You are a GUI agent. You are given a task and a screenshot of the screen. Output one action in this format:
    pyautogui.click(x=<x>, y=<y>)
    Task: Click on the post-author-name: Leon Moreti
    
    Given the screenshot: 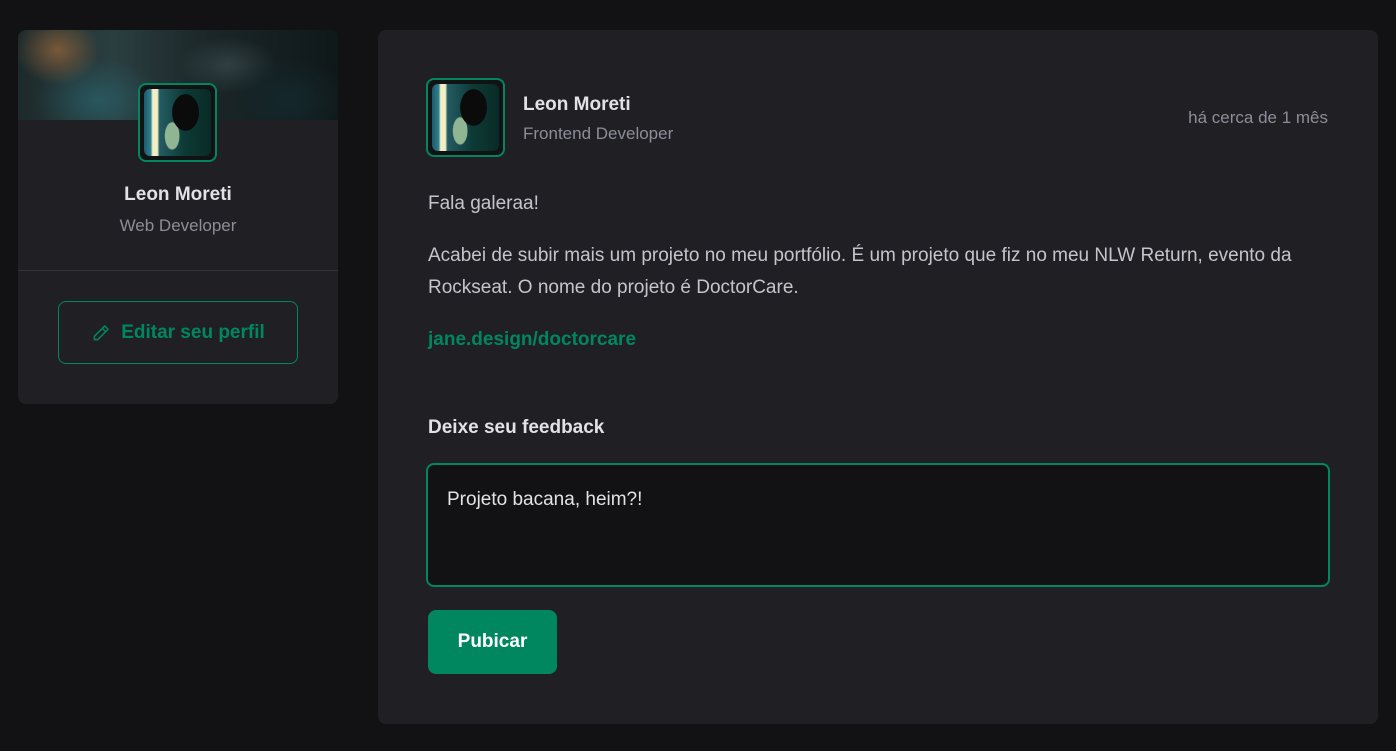 What is the action you would take?
    pyautogui.click(x=577, y=104)
    